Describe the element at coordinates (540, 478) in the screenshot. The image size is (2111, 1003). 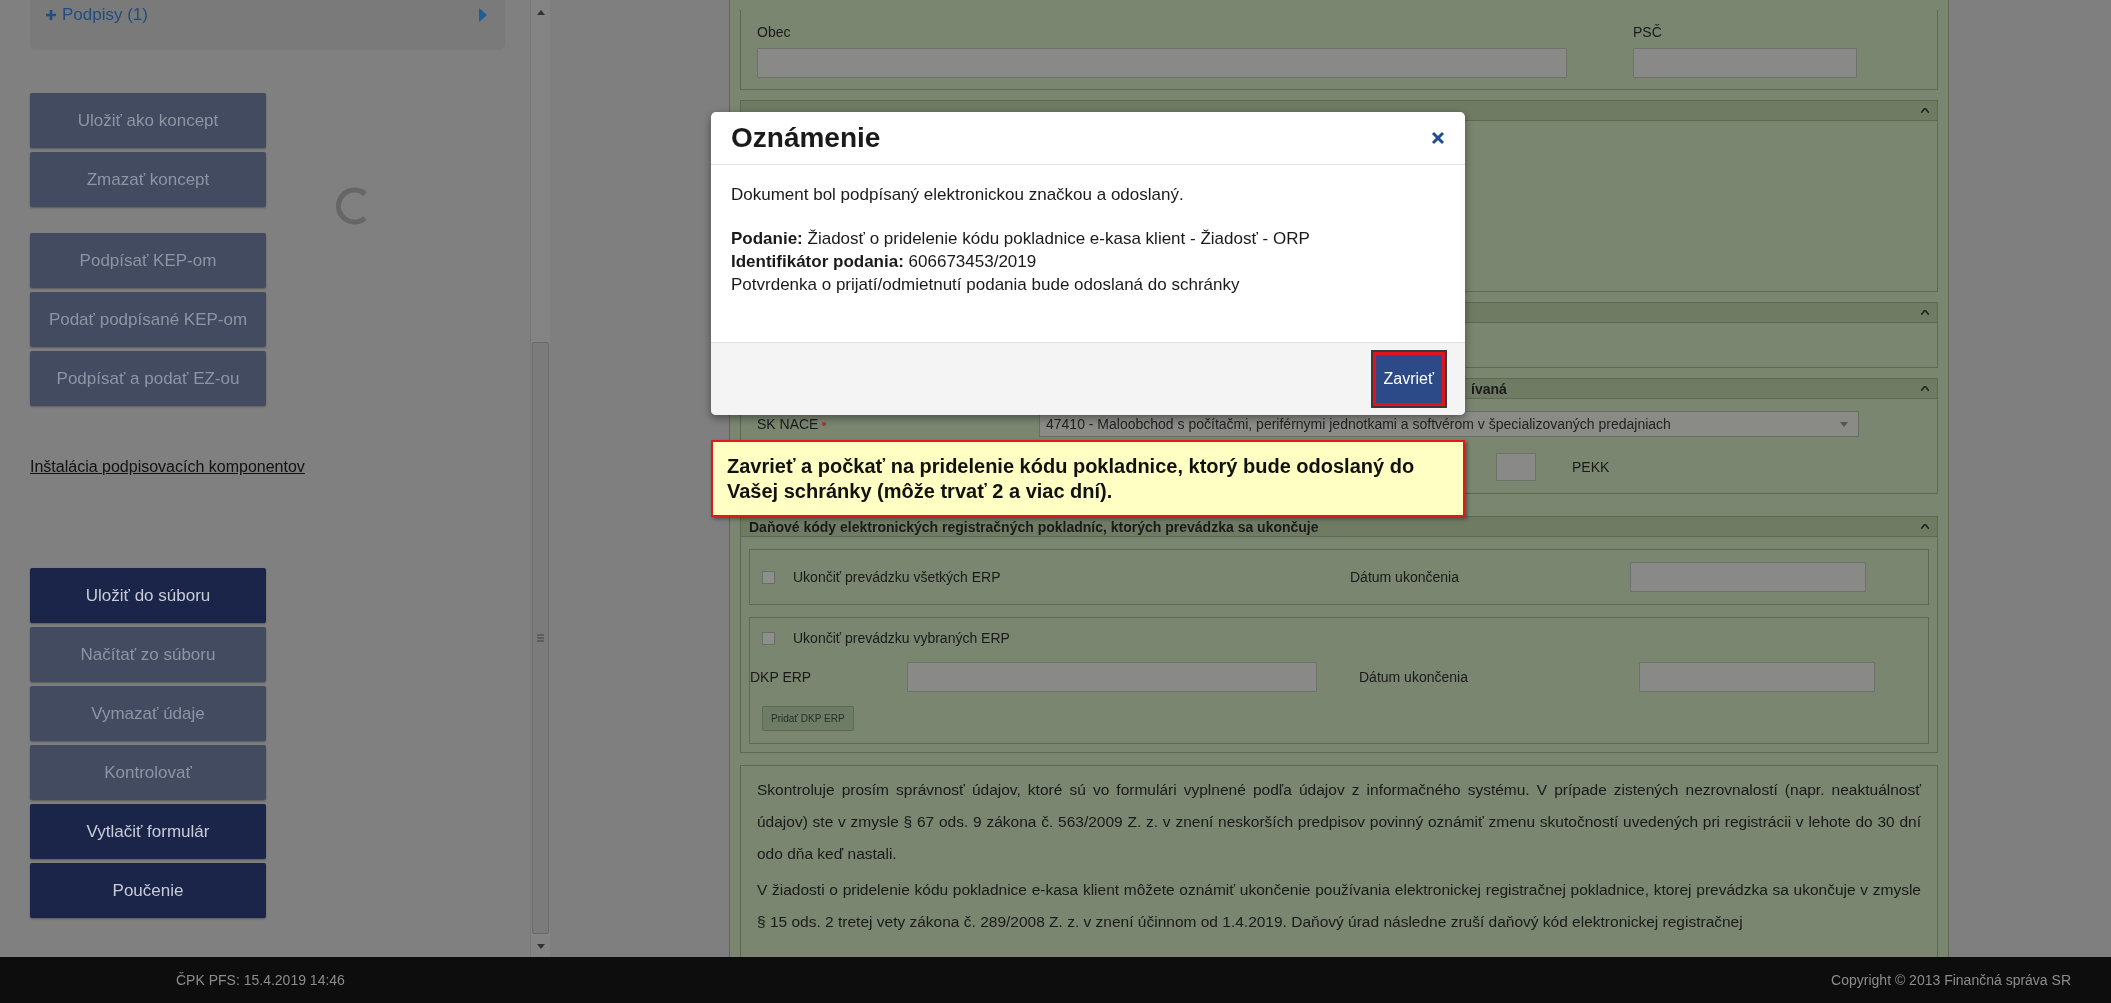
I see `scrollbar` at that location.